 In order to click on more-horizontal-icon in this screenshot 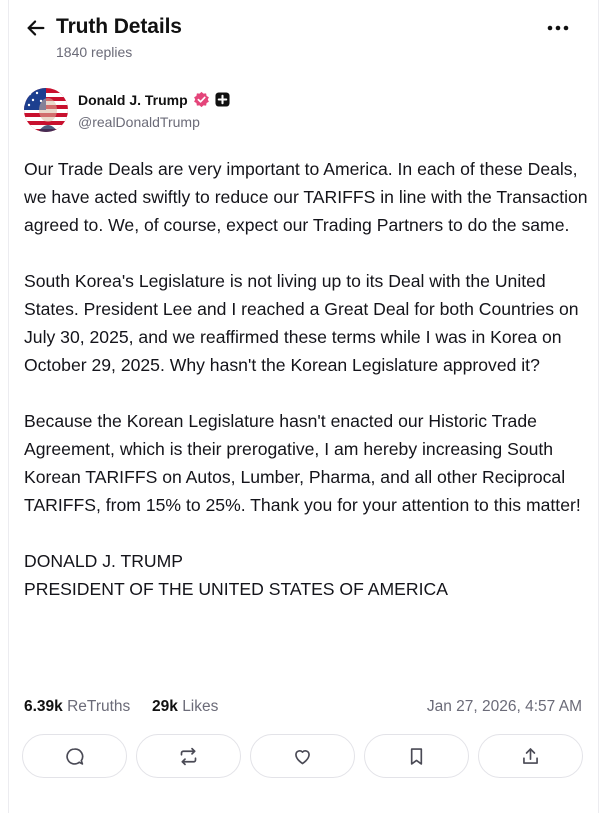, I will do `click(558, 28)`.